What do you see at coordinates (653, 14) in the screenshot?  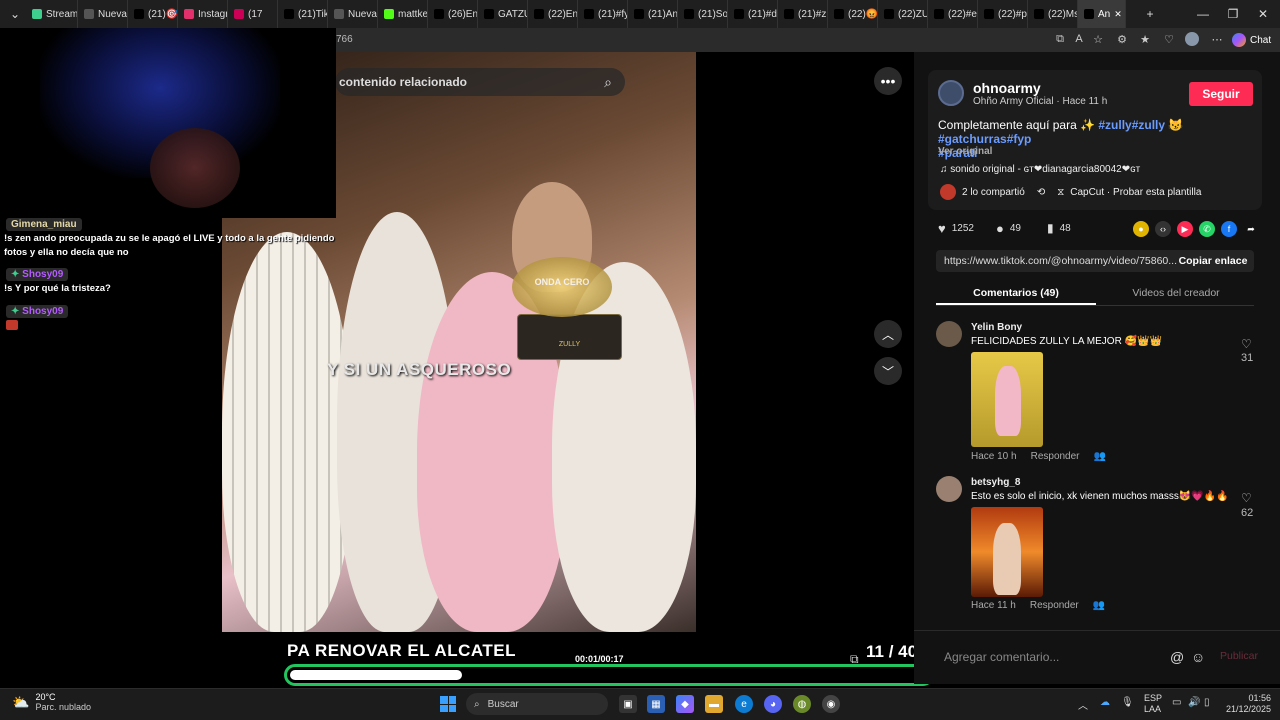 I see `browser-tab: (21)Ani` at bounding box center [653, 14].